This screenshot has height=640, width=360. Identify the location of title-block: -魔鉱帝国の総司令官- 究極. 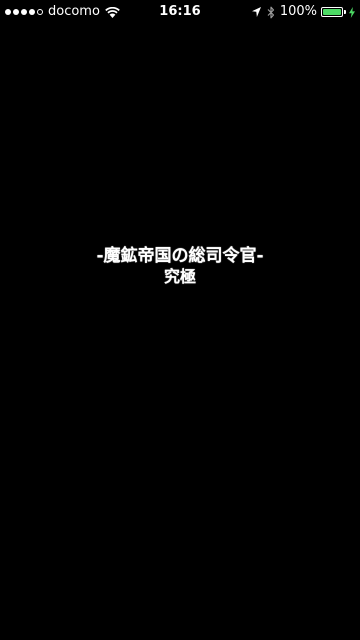
(180, 266).